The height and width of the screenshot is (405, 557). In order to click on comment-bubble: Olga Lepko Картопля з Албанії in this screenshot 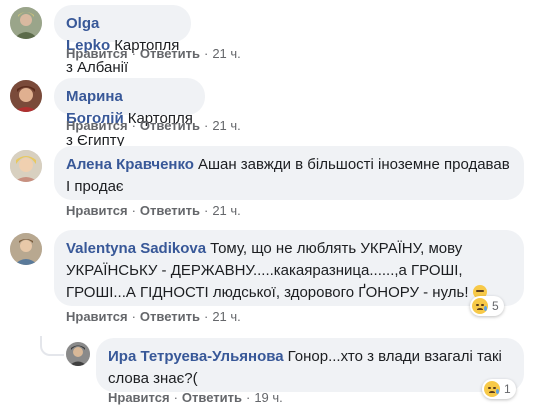, I will do `click(123, 40)`.